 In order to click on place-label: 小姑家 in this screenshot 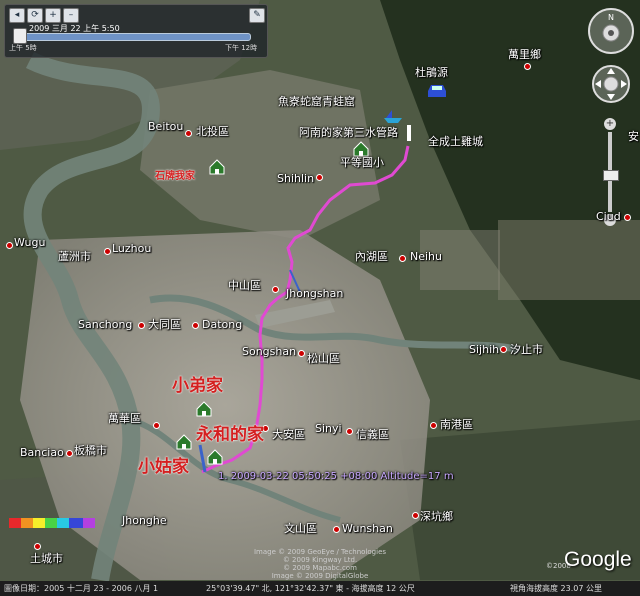, I will do `click(163, 467)`.